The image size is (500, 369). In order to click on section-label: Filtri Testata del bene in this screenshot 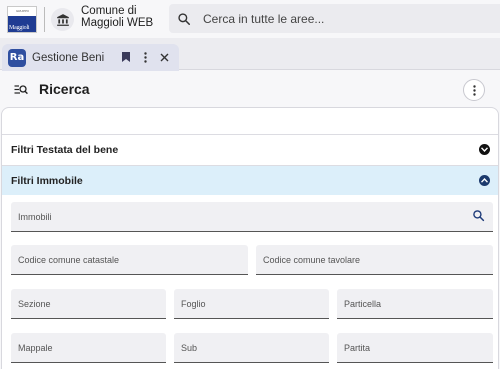, I will do `click(65, 149)`.